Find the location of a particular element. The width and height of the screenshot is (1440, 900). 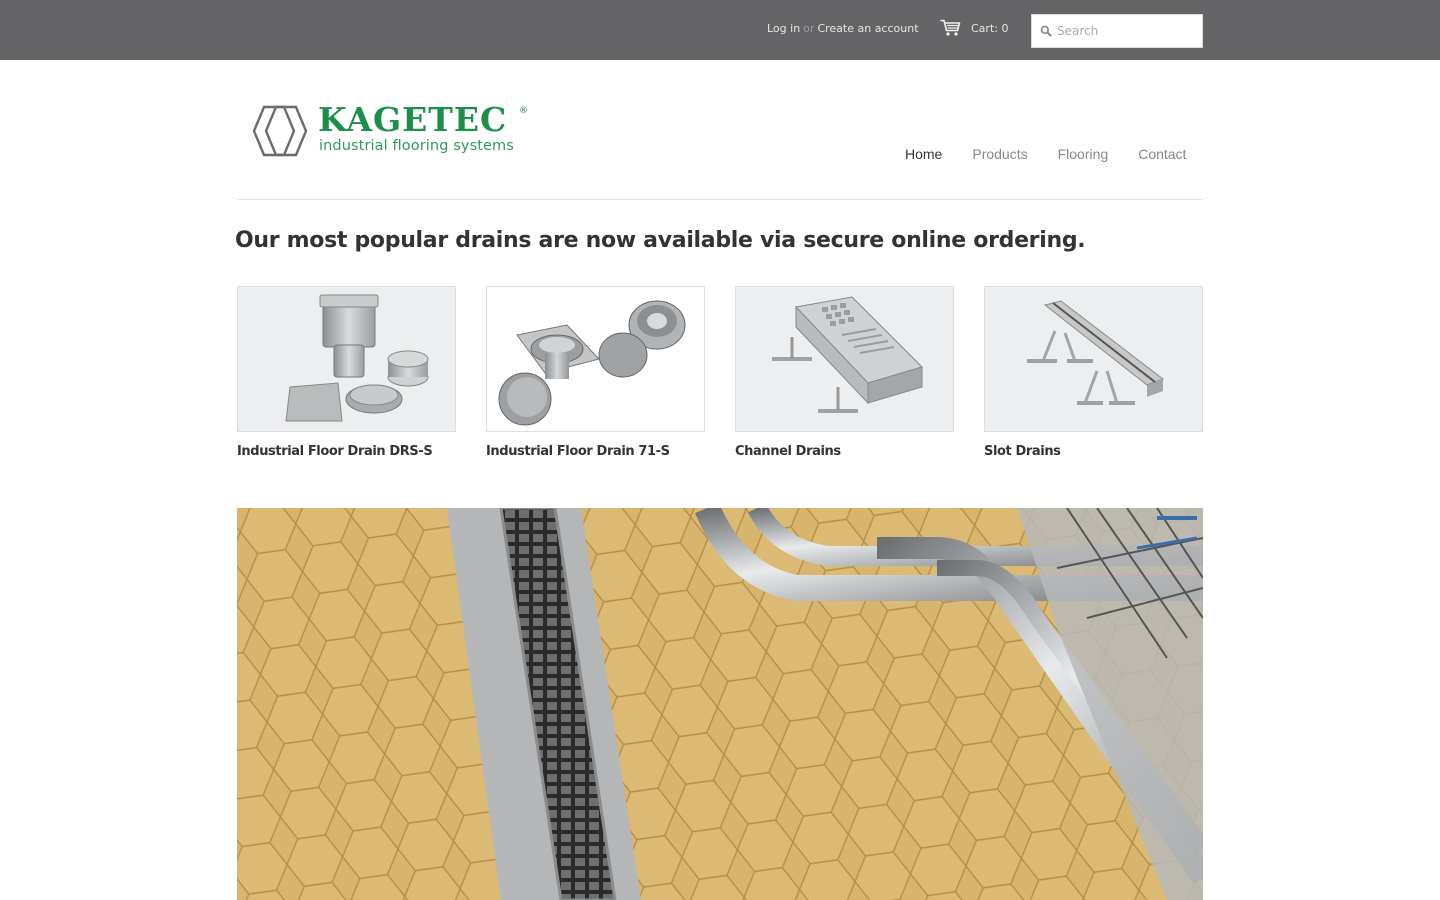

brand-tagline: industrial flooring systems is located at coordinates (416, 146).